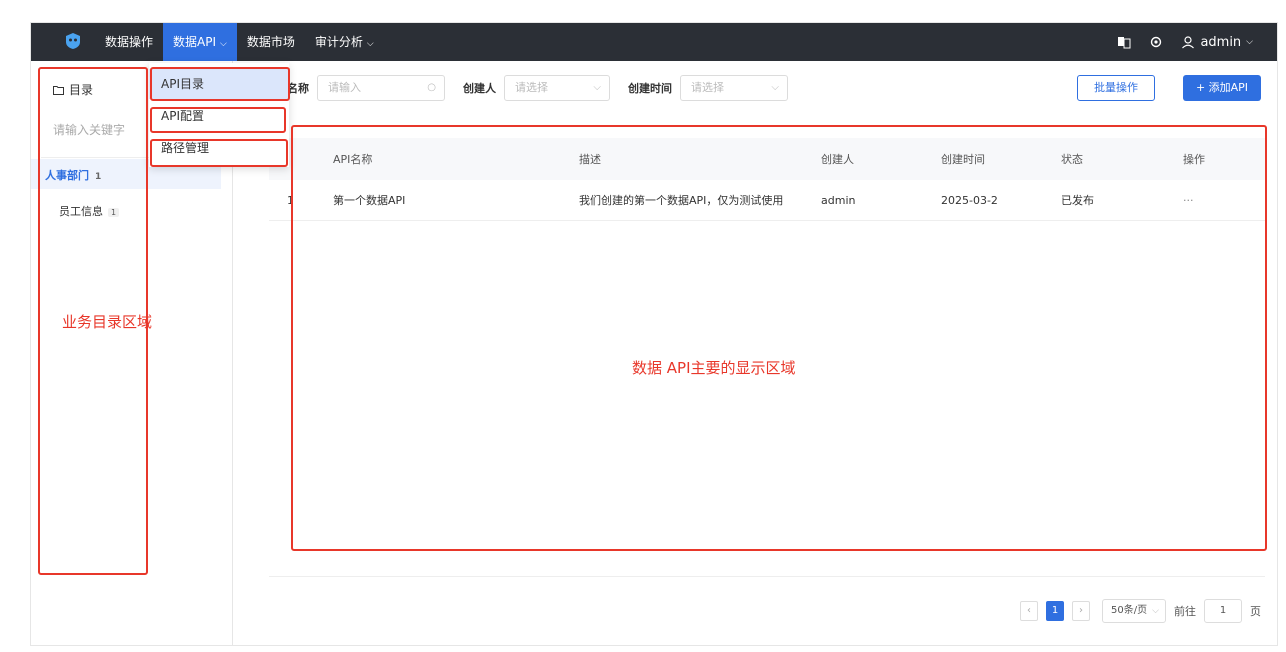  I want to click on cell-api-name: 第一个数据API, so click(369, 200).